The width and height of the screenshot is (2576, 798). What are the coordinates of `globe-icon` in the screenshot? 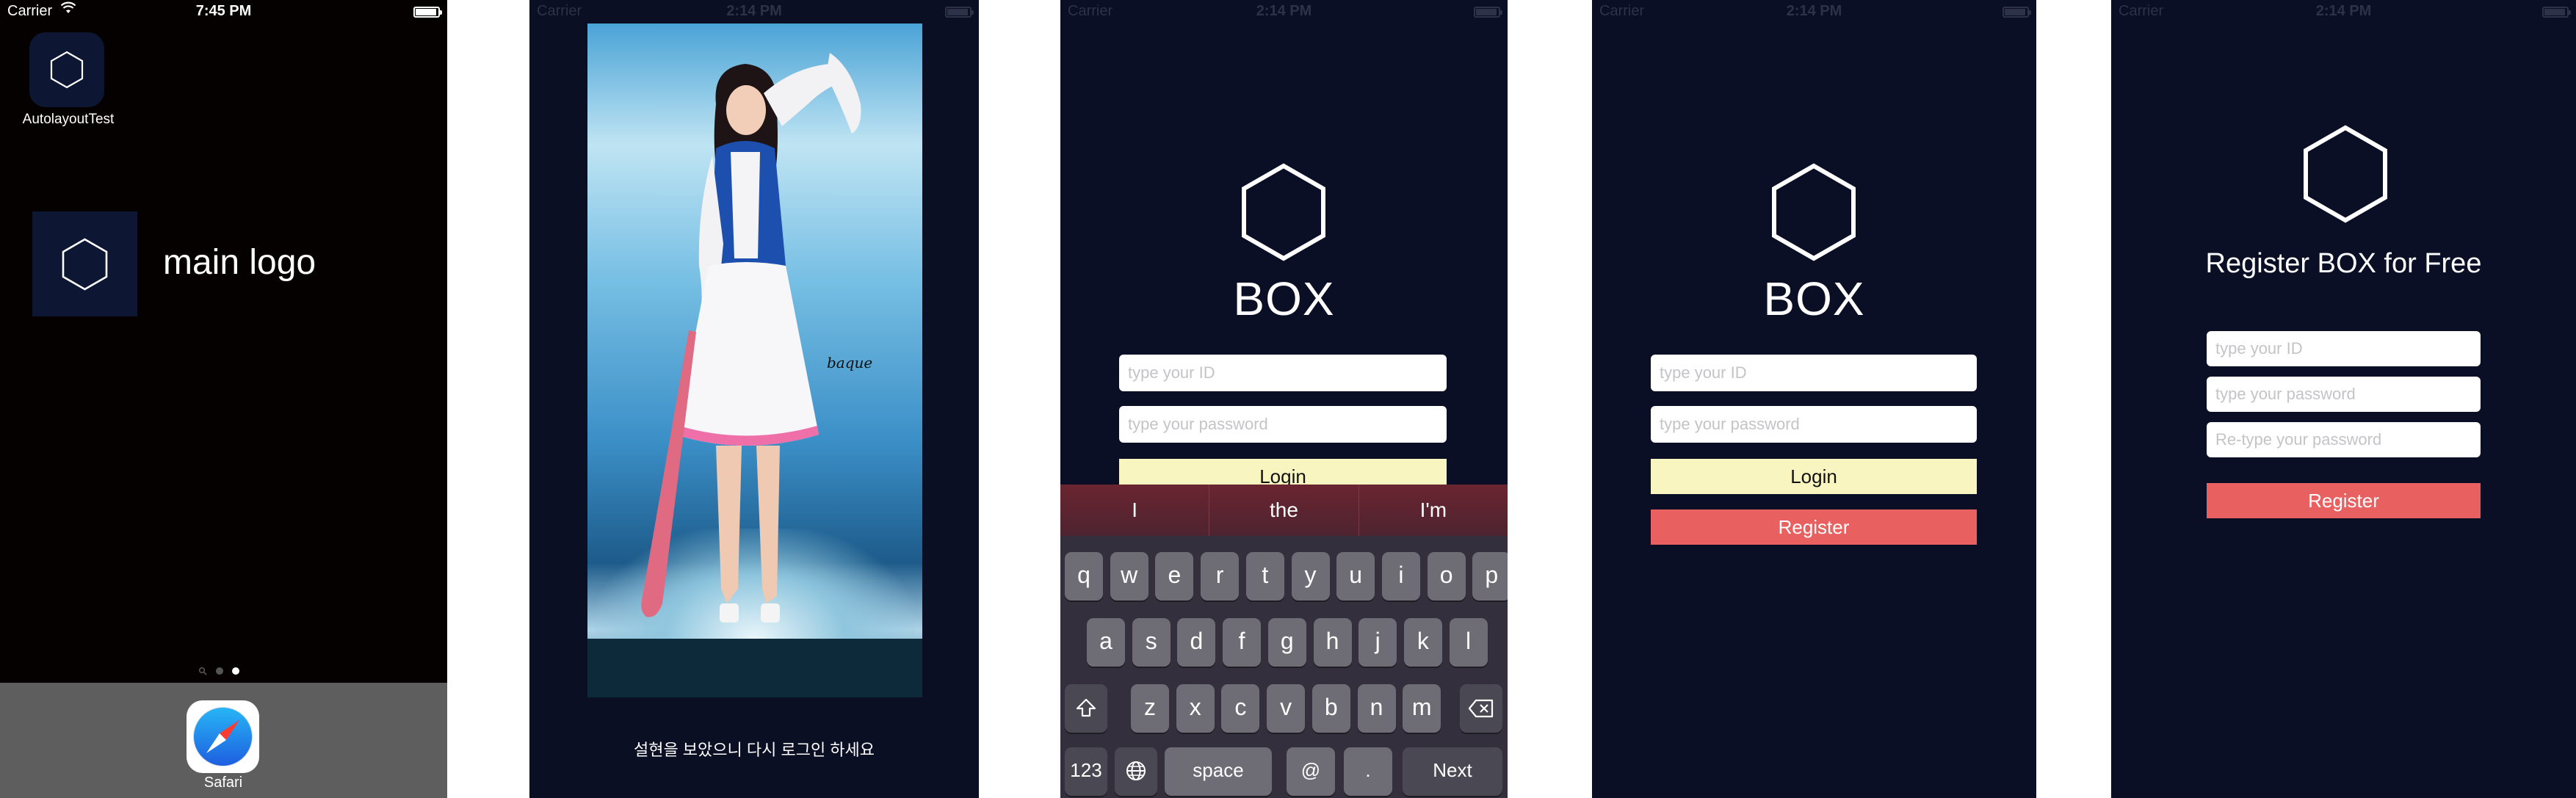 It's located at (1136, 770).